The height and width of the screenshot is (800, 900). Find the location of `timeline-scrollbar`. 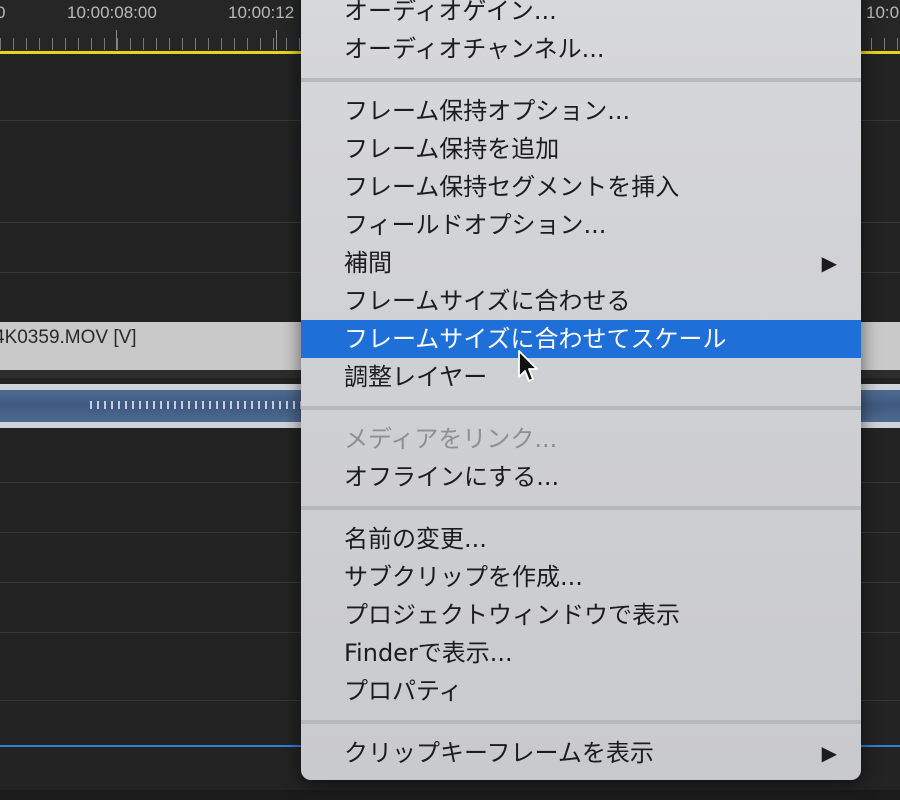

timeline-scrollbar is located at coordinates (450, 795).